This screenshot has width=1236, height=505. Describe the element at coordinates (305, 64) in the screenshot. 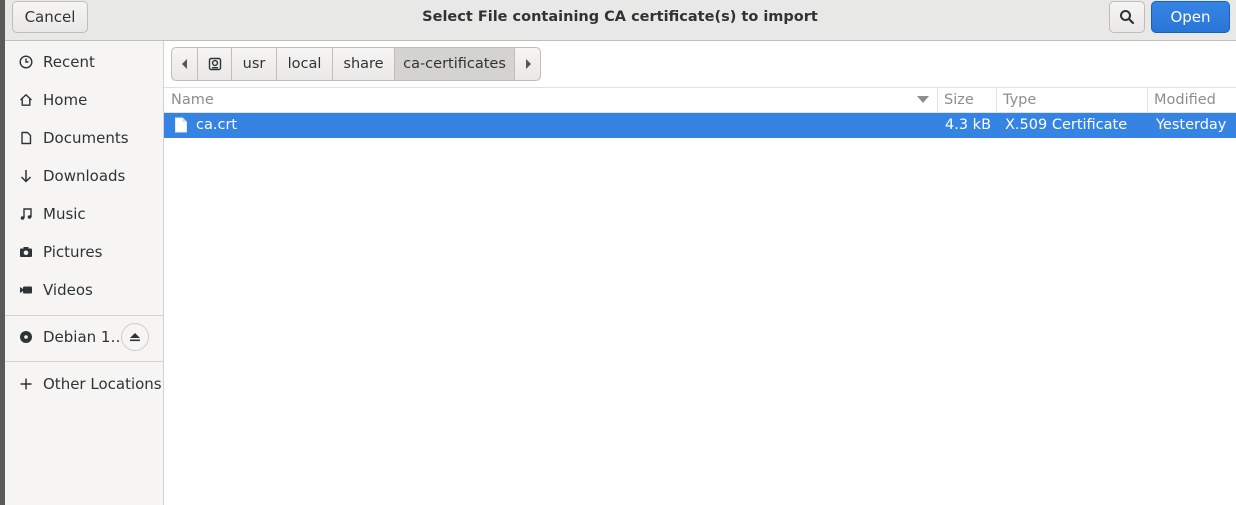

I see `path-crumb-local: local` at that location.